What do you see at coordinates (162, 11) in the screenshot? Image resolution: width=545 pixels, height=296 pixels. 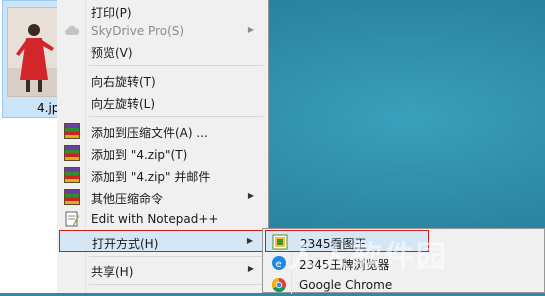 I see `menu-item-print: 打印(P)` at bounding box center [162, 11].